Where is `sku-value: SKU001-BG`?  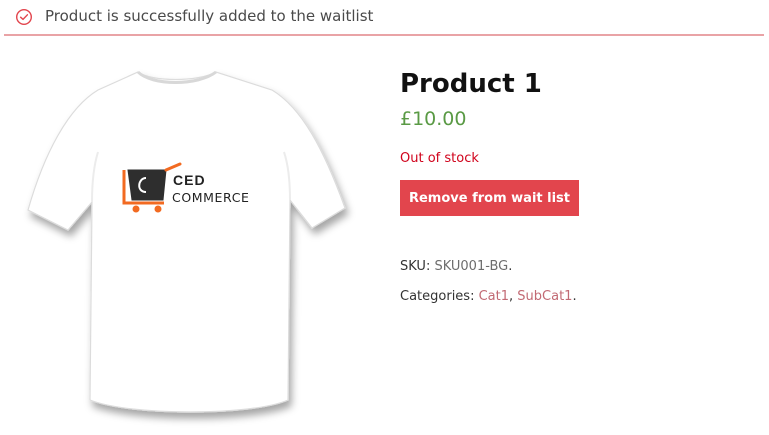 sku-value: SKU001-BG is located at coordinates (471, 266).